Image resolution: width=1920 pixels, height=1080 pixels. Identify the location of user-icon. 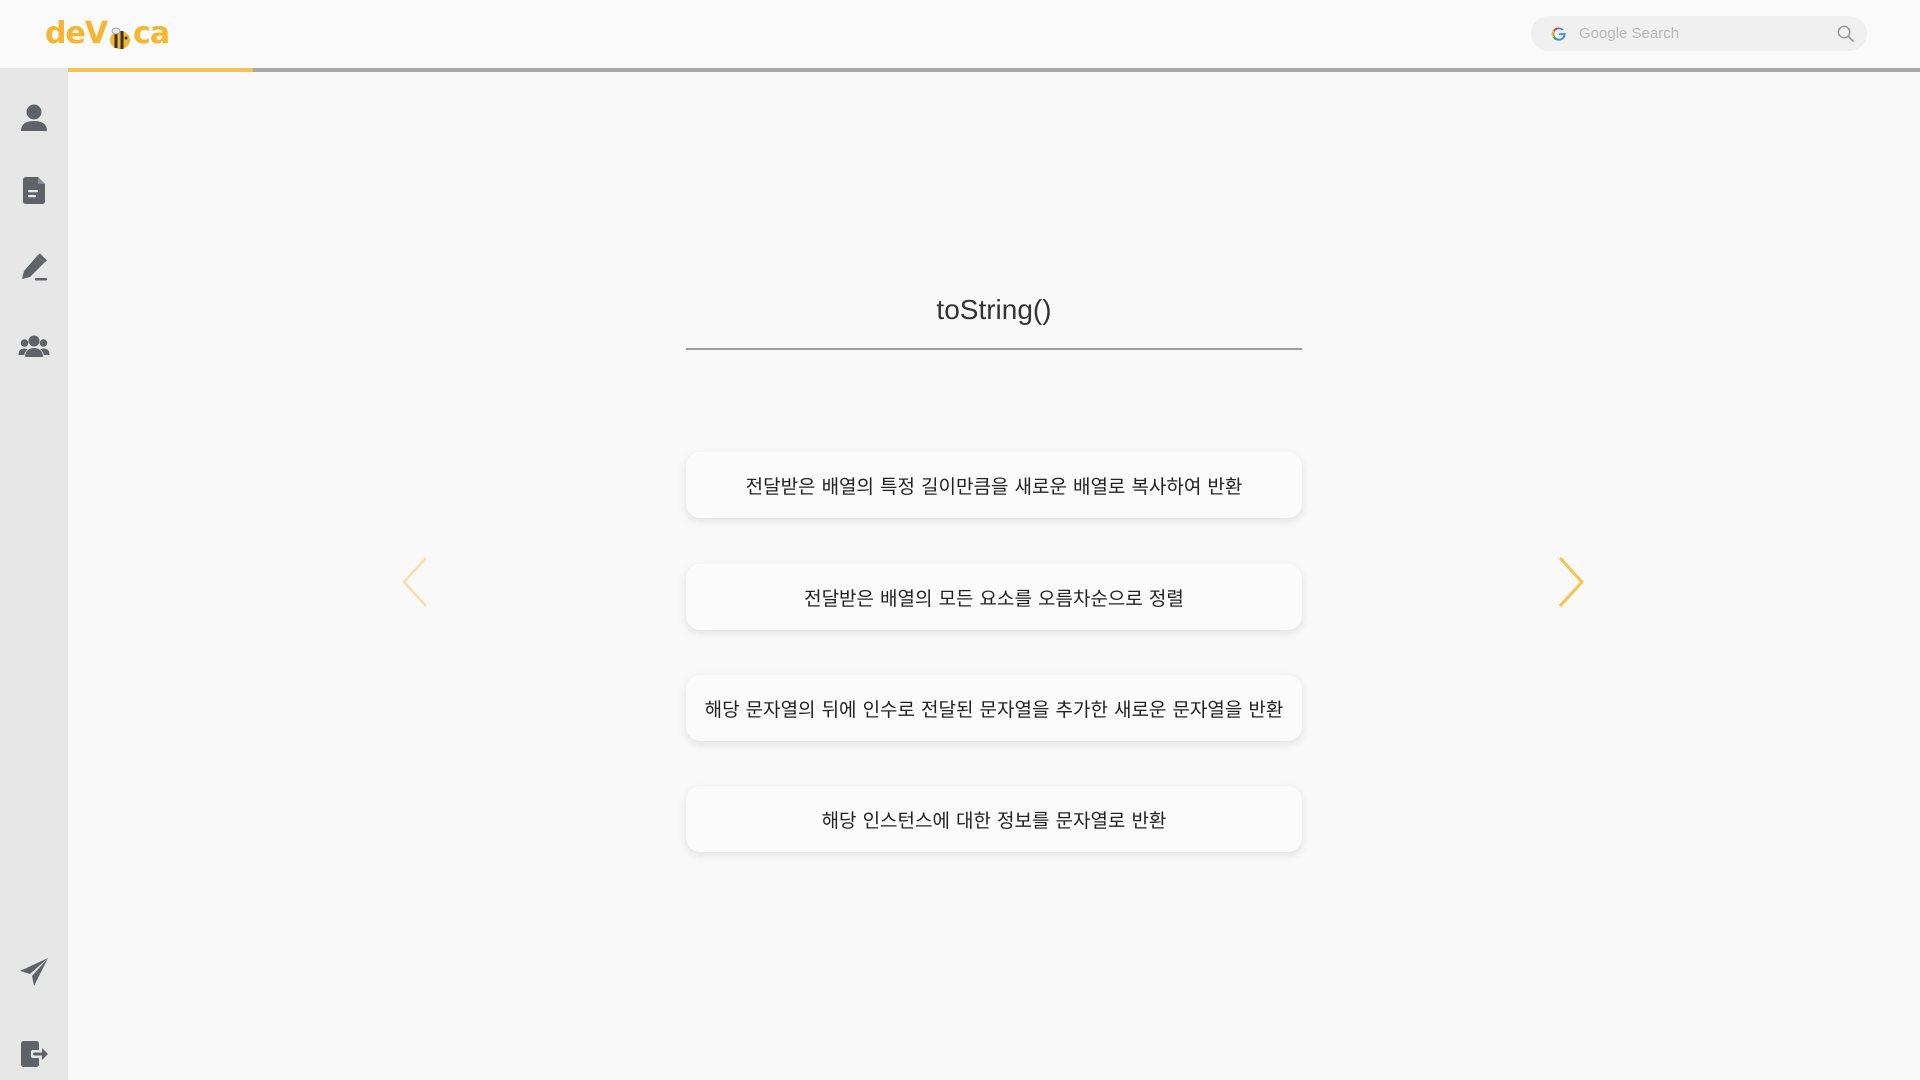
(34, 117).